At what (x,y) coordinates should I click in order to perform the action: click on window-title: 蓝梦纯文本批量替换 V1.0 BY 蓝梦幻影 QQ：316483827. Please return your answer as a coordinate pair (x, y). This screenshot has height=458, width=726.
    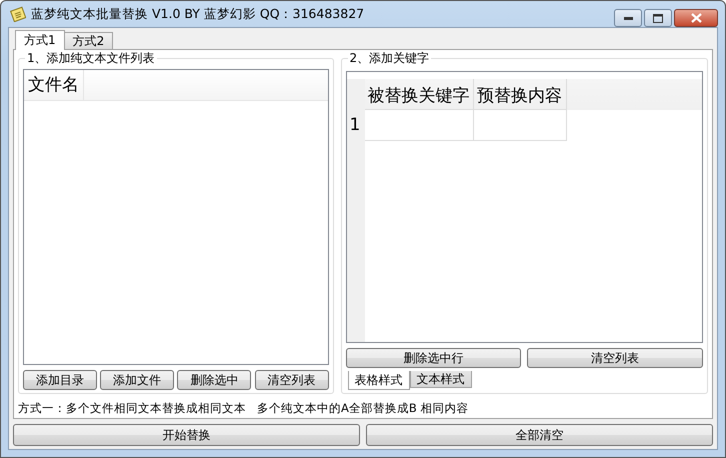
    Looking at the image, I should click on (198, 14).